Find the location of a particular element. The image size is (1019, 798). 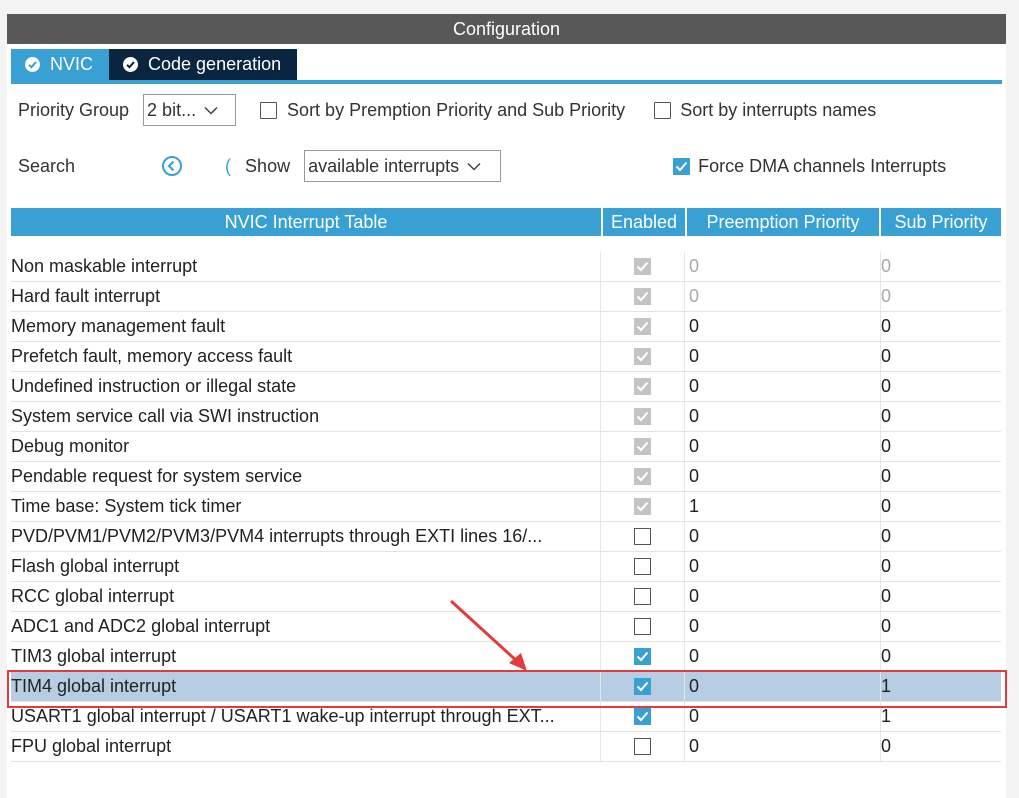

column-header-preemption: Preemption Priority is located at coordinates (784, 222).